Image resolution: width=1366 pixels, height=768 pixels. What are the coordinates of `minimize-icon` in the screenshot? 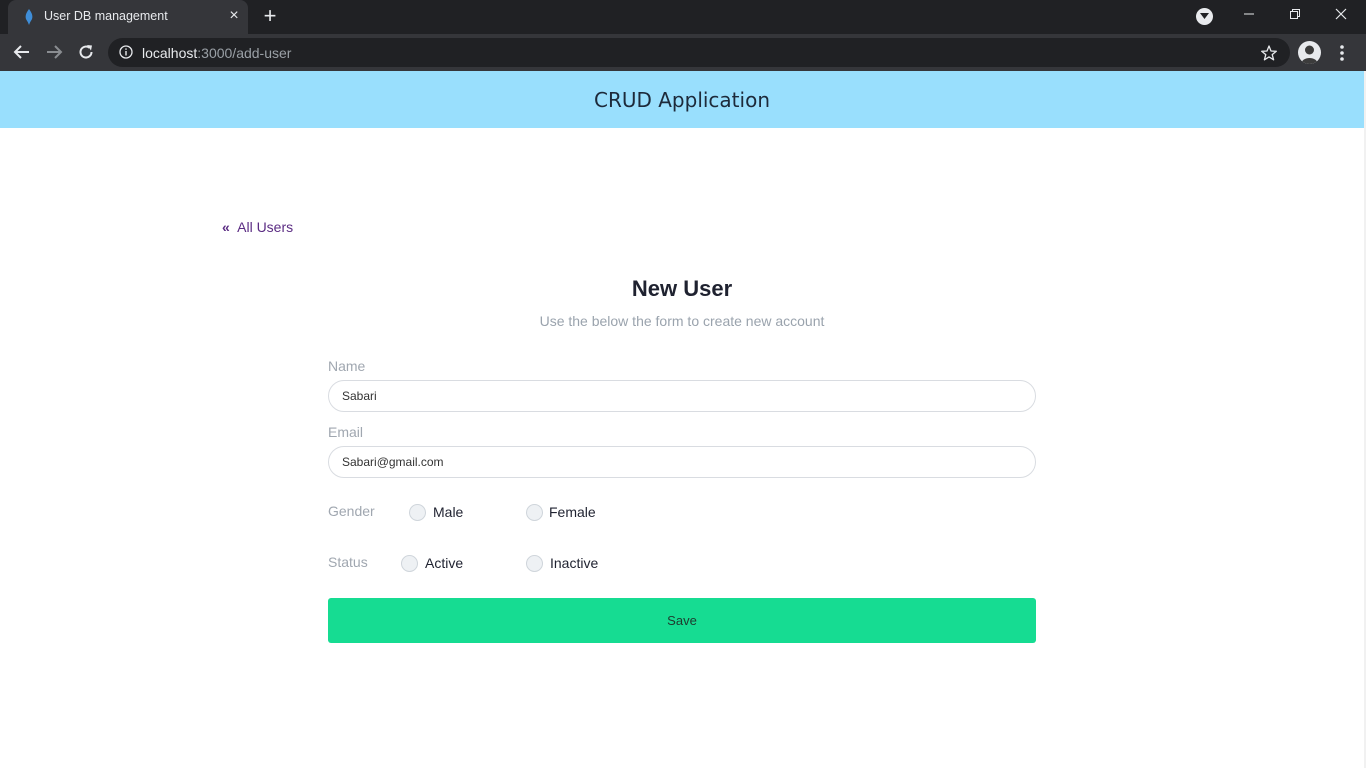 It's located at (1249, 15).